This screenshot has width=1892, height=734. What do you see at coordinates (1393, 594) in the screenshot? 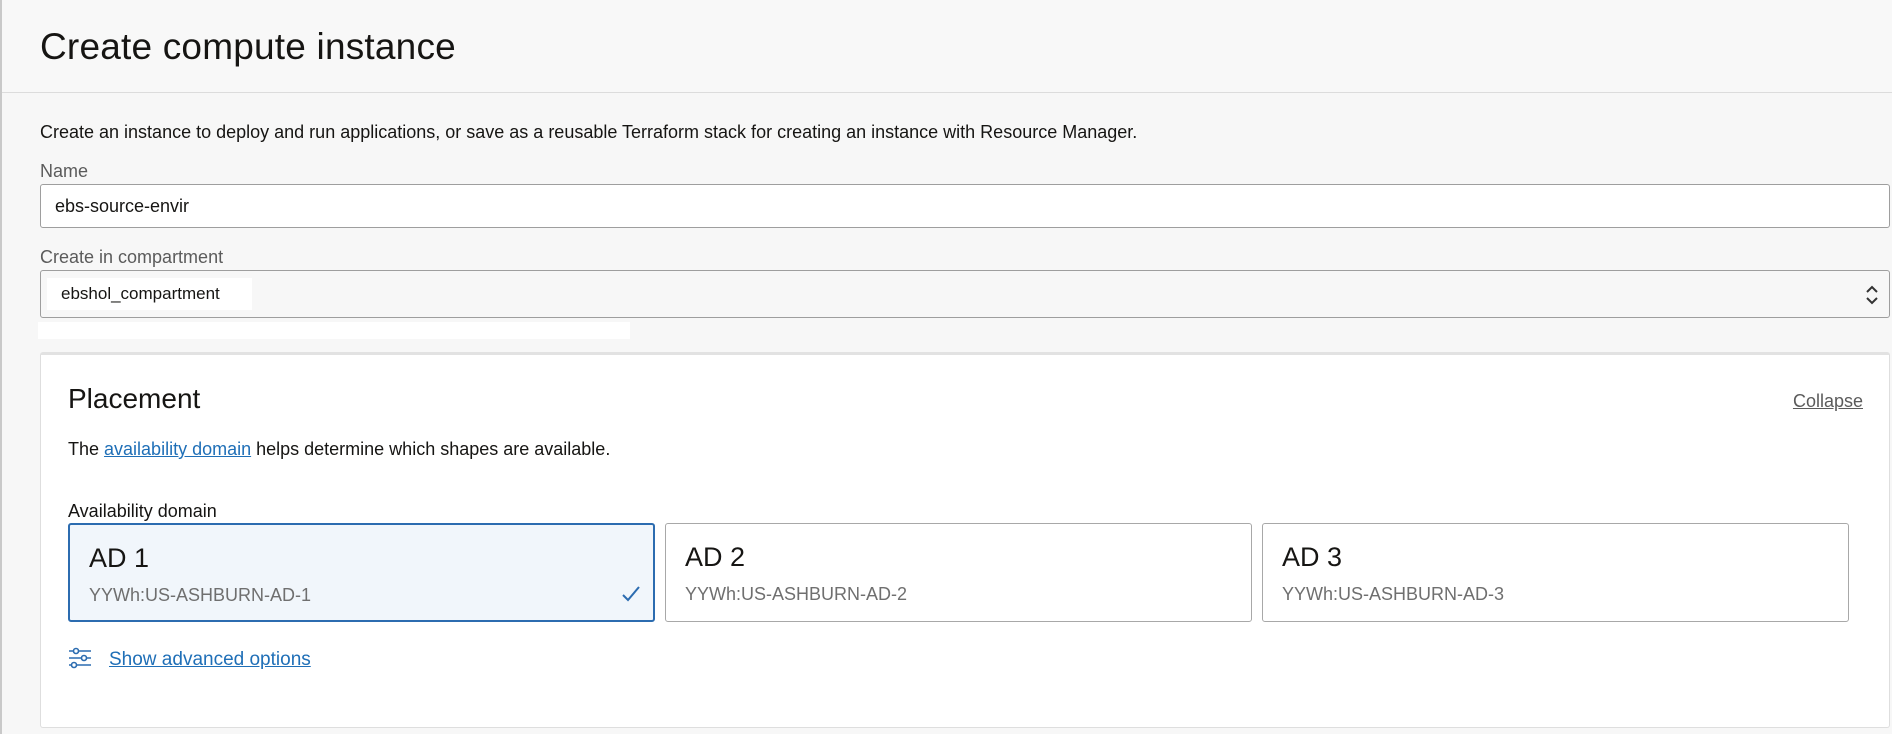
I see `ad-id: YYWh:US-ASHBURN-AD-3` at bounding box center [1393, 594].